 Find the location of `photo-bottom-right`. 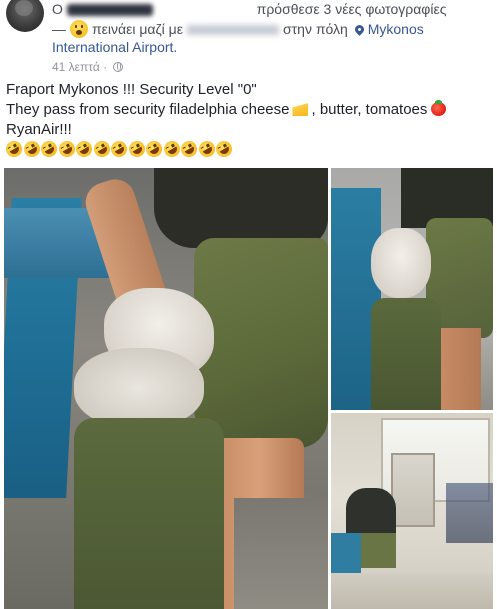

photo-bottom-right is located at coordinates (412, 511).